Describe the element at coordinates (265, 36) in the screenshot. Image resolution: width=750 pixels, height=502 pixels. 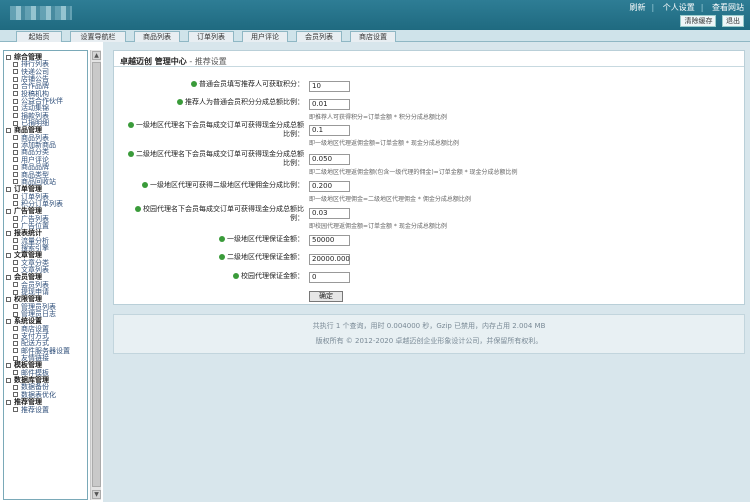
I see `tab-comments: 用户评论` at that location.